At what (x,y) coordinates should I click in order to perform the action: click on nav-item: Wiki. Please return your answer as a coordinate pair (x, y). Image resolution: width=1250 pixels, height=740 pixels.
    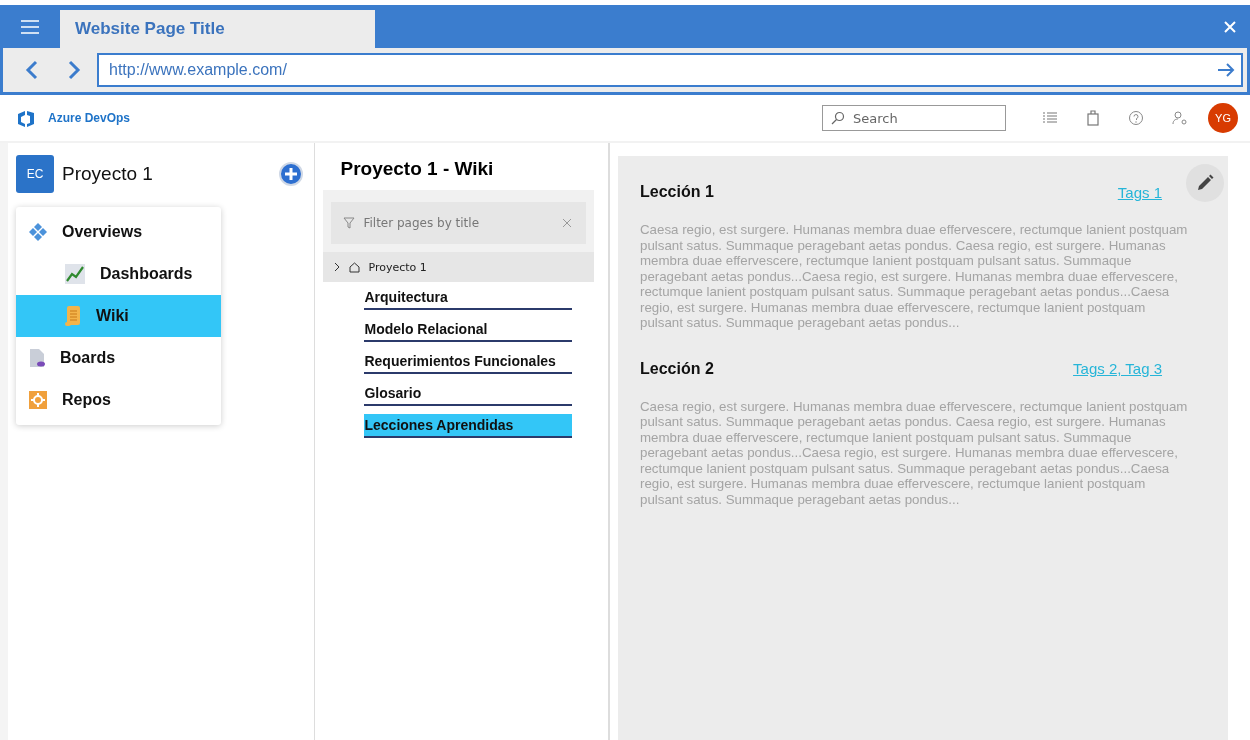
    Looking at the image, I should click on (118, 316).